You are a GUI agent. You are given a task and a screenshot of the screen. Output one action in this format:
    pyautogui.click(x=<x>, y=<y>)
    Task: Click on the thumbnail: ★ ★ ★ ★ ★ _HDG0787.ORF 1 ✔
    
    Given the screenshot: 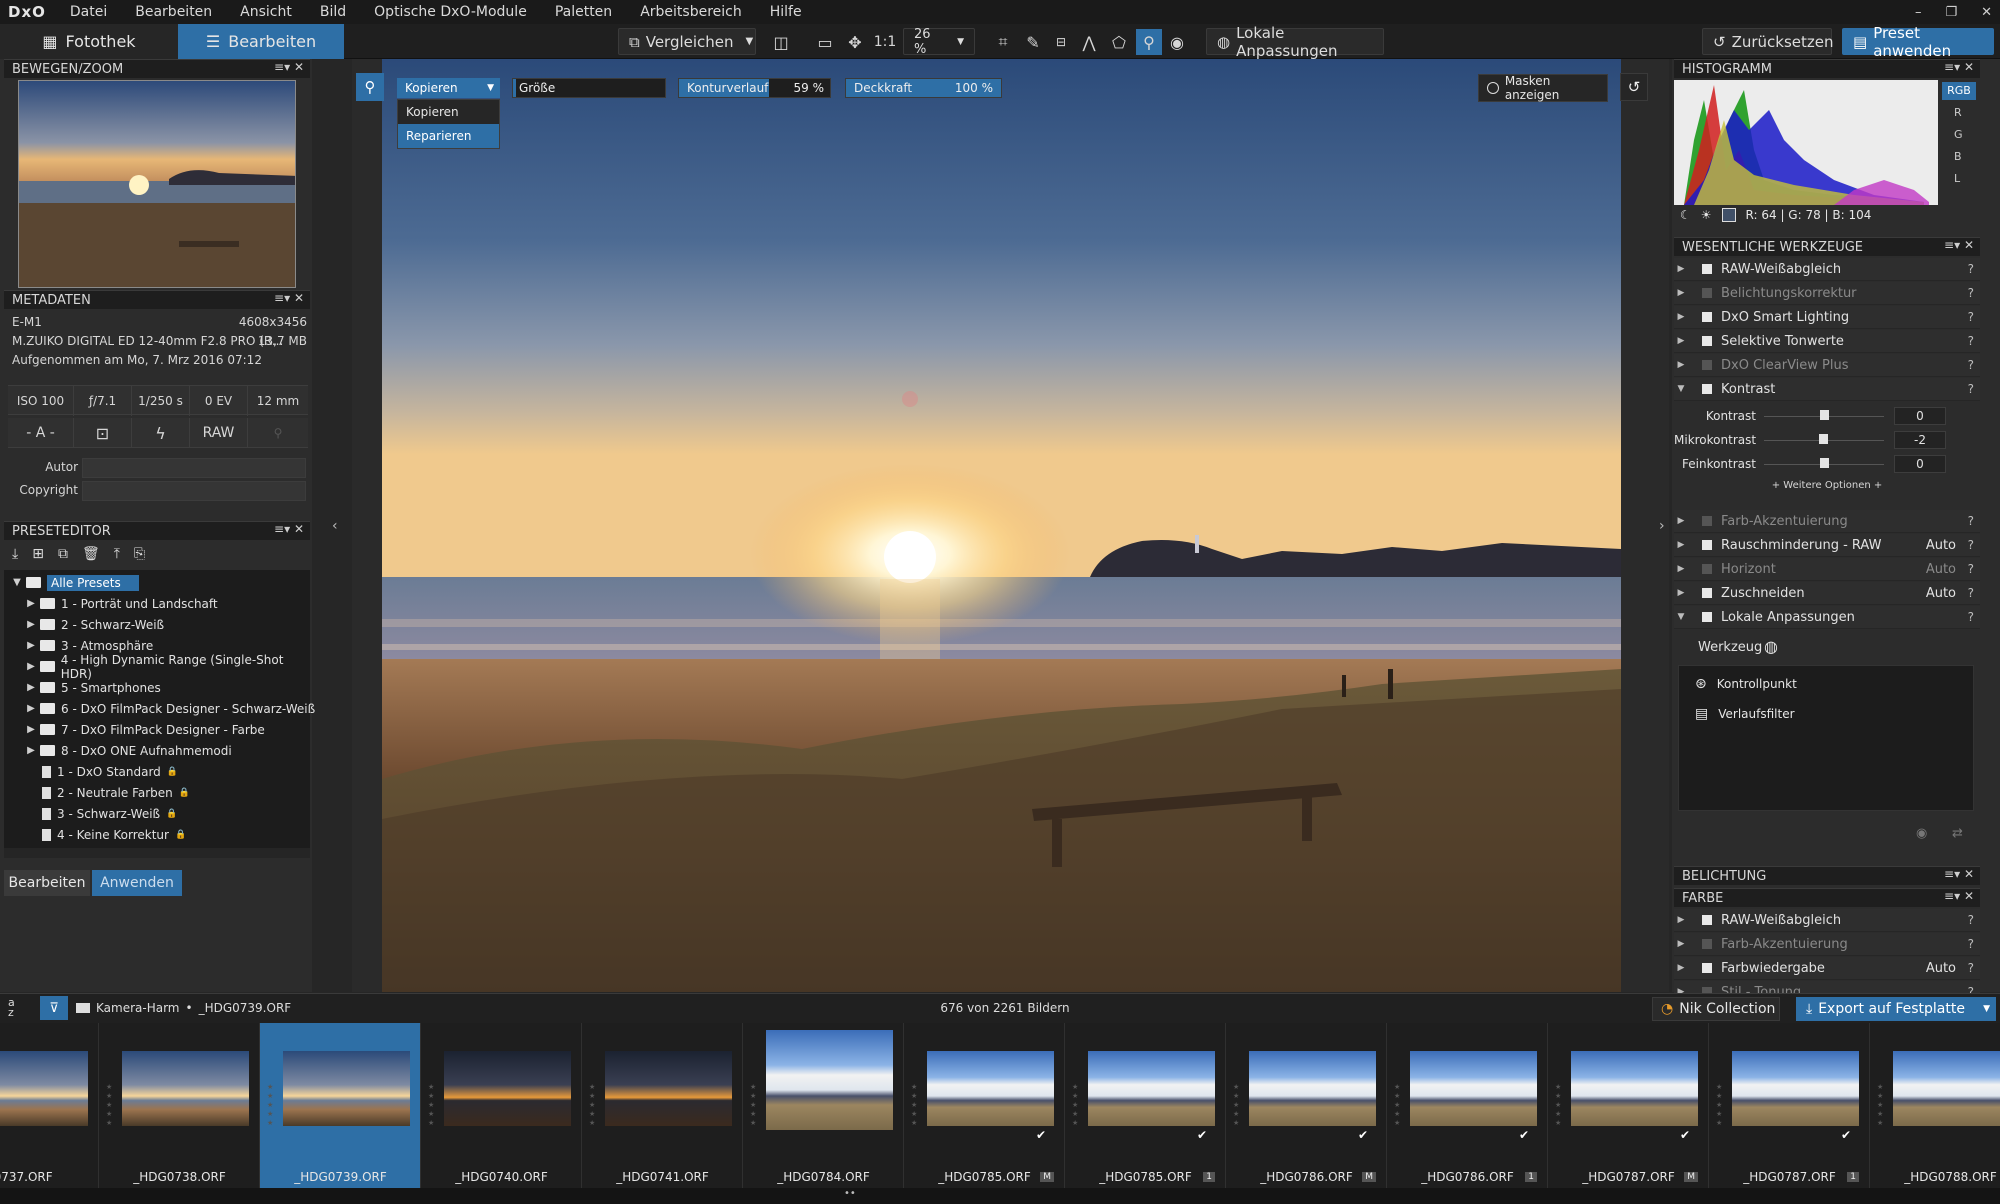 What is the action you would take?
    pyautogui.click(x=1789, y=1105)
    